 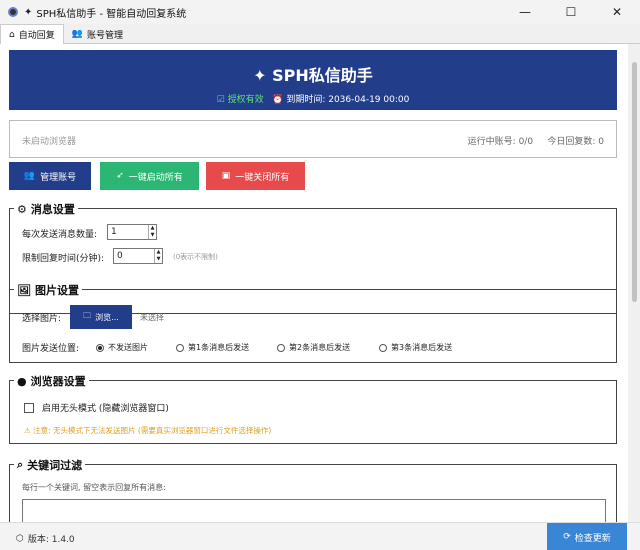 I want to click on image-position-label: 图片发送位置:, so click(x=51, y=349).